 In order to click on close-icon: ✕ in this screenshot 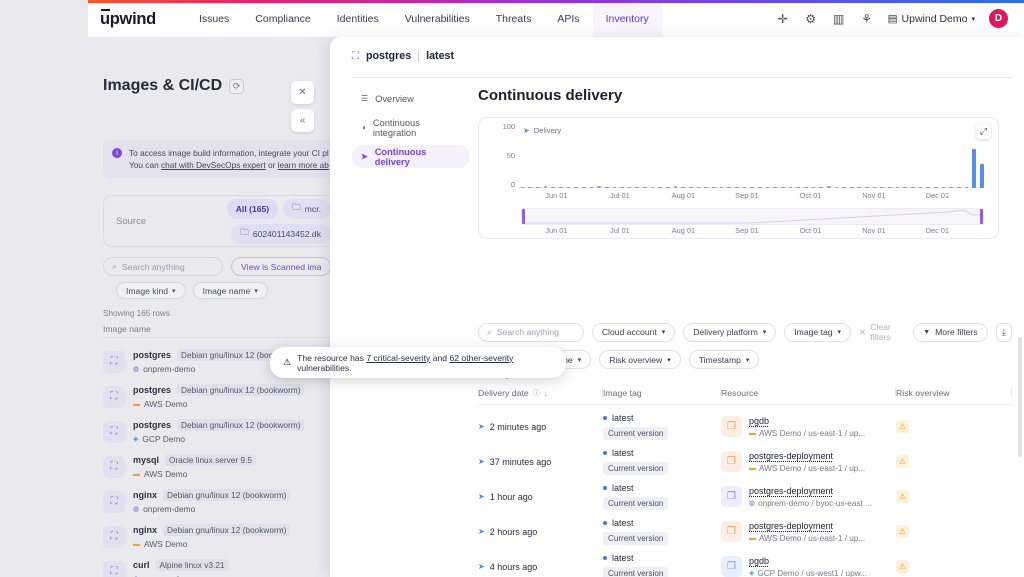, I will do `click(302, 92)`.